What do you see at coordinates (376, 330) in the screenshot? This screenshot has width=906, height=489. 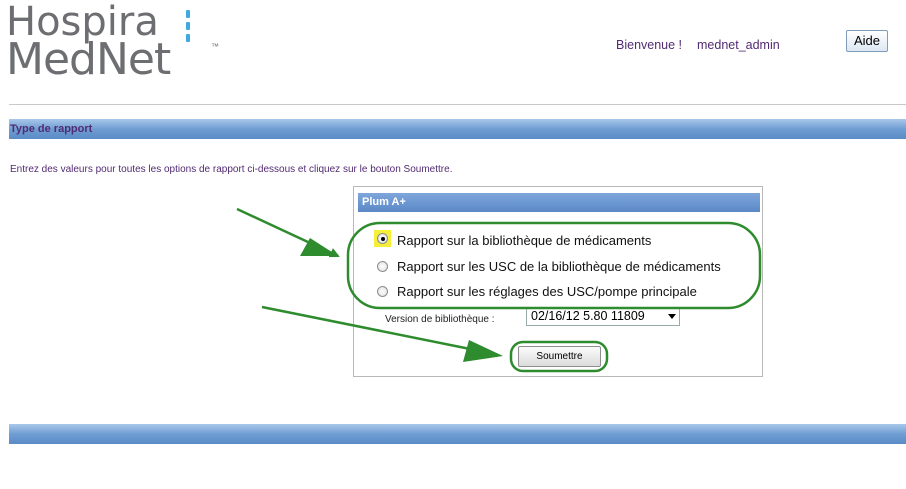 I see `arrow-icon` at bounding box center [376, 330].